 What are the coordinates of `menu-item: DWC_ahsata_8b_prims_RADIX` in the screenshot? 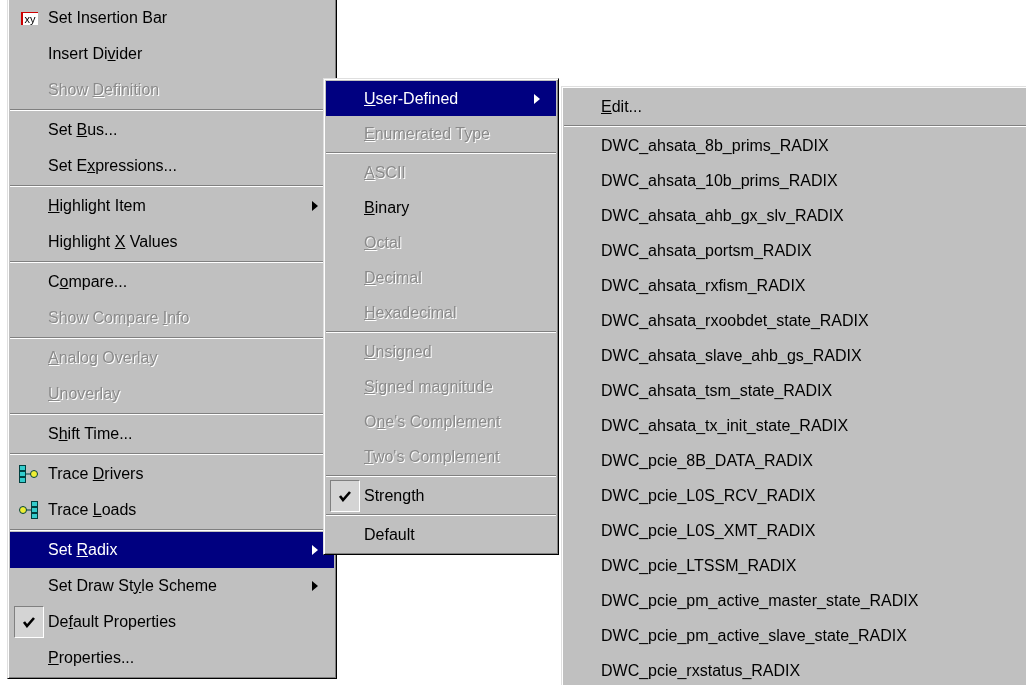 It's located at (795, 145).